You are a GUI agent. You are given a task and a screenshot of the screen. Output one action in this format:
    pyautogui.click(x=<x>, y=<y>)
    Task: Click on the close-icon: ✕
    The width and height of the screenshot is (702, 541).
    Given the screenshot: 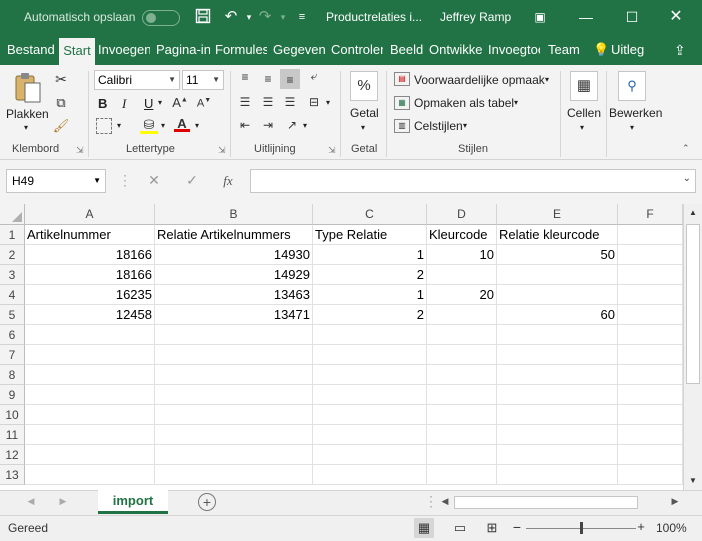 What is the action you would take?
    pyautogui.click(x=676, y=17)
    